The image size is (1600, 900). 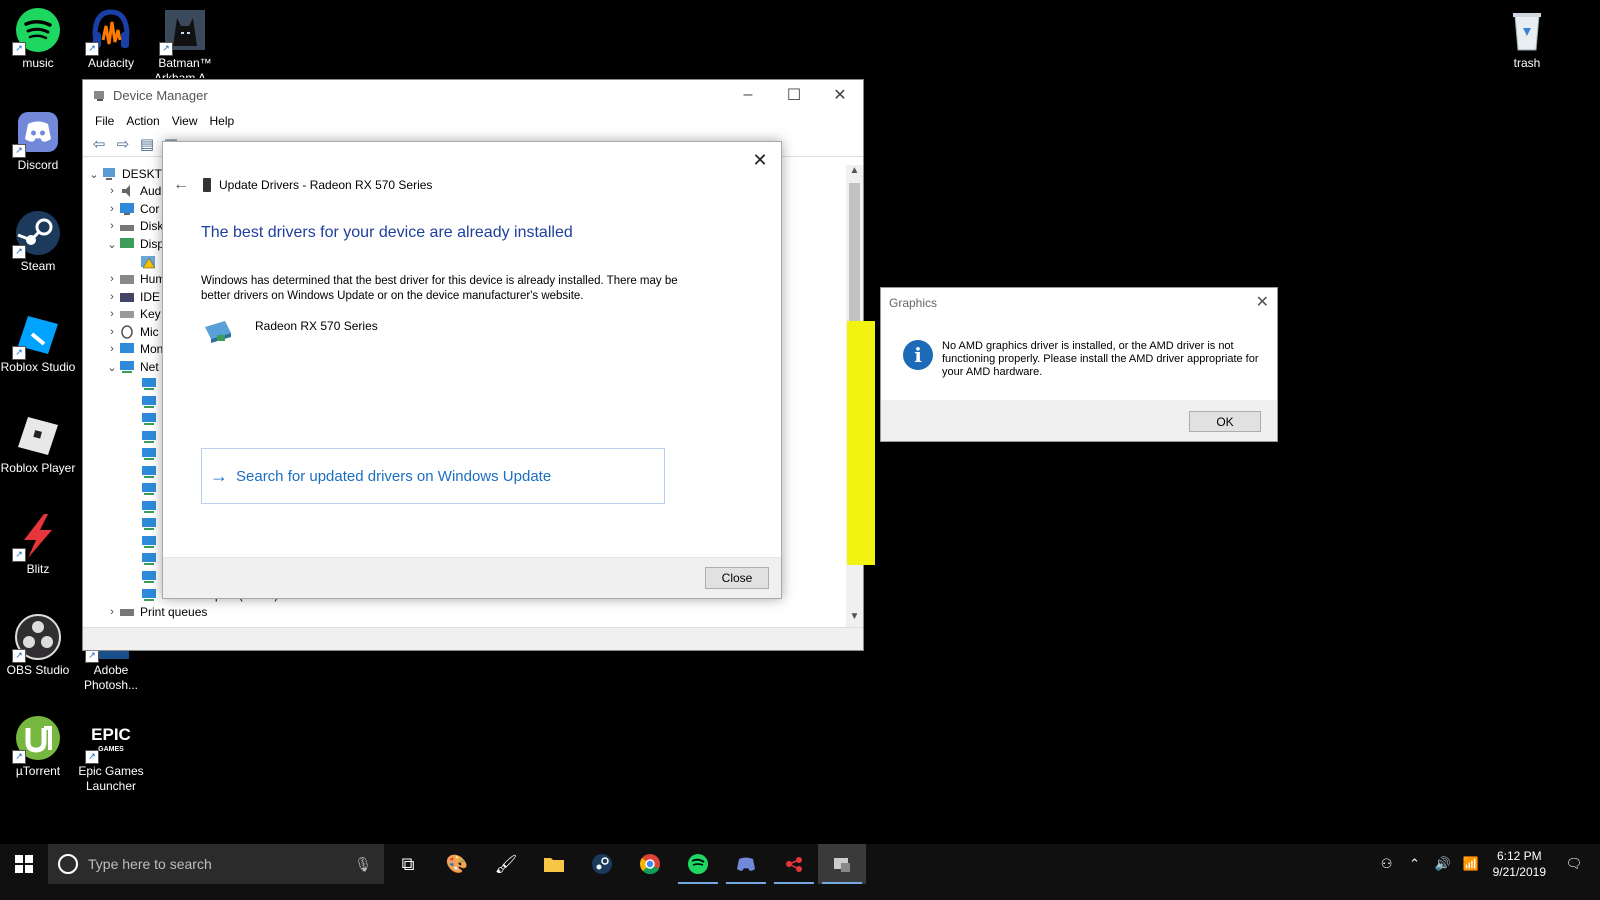 What do you see at coordinates (1519, 872) in the screenshot?
I see `clock-date: 9/21/2019` at bounding box center [1519, 872].